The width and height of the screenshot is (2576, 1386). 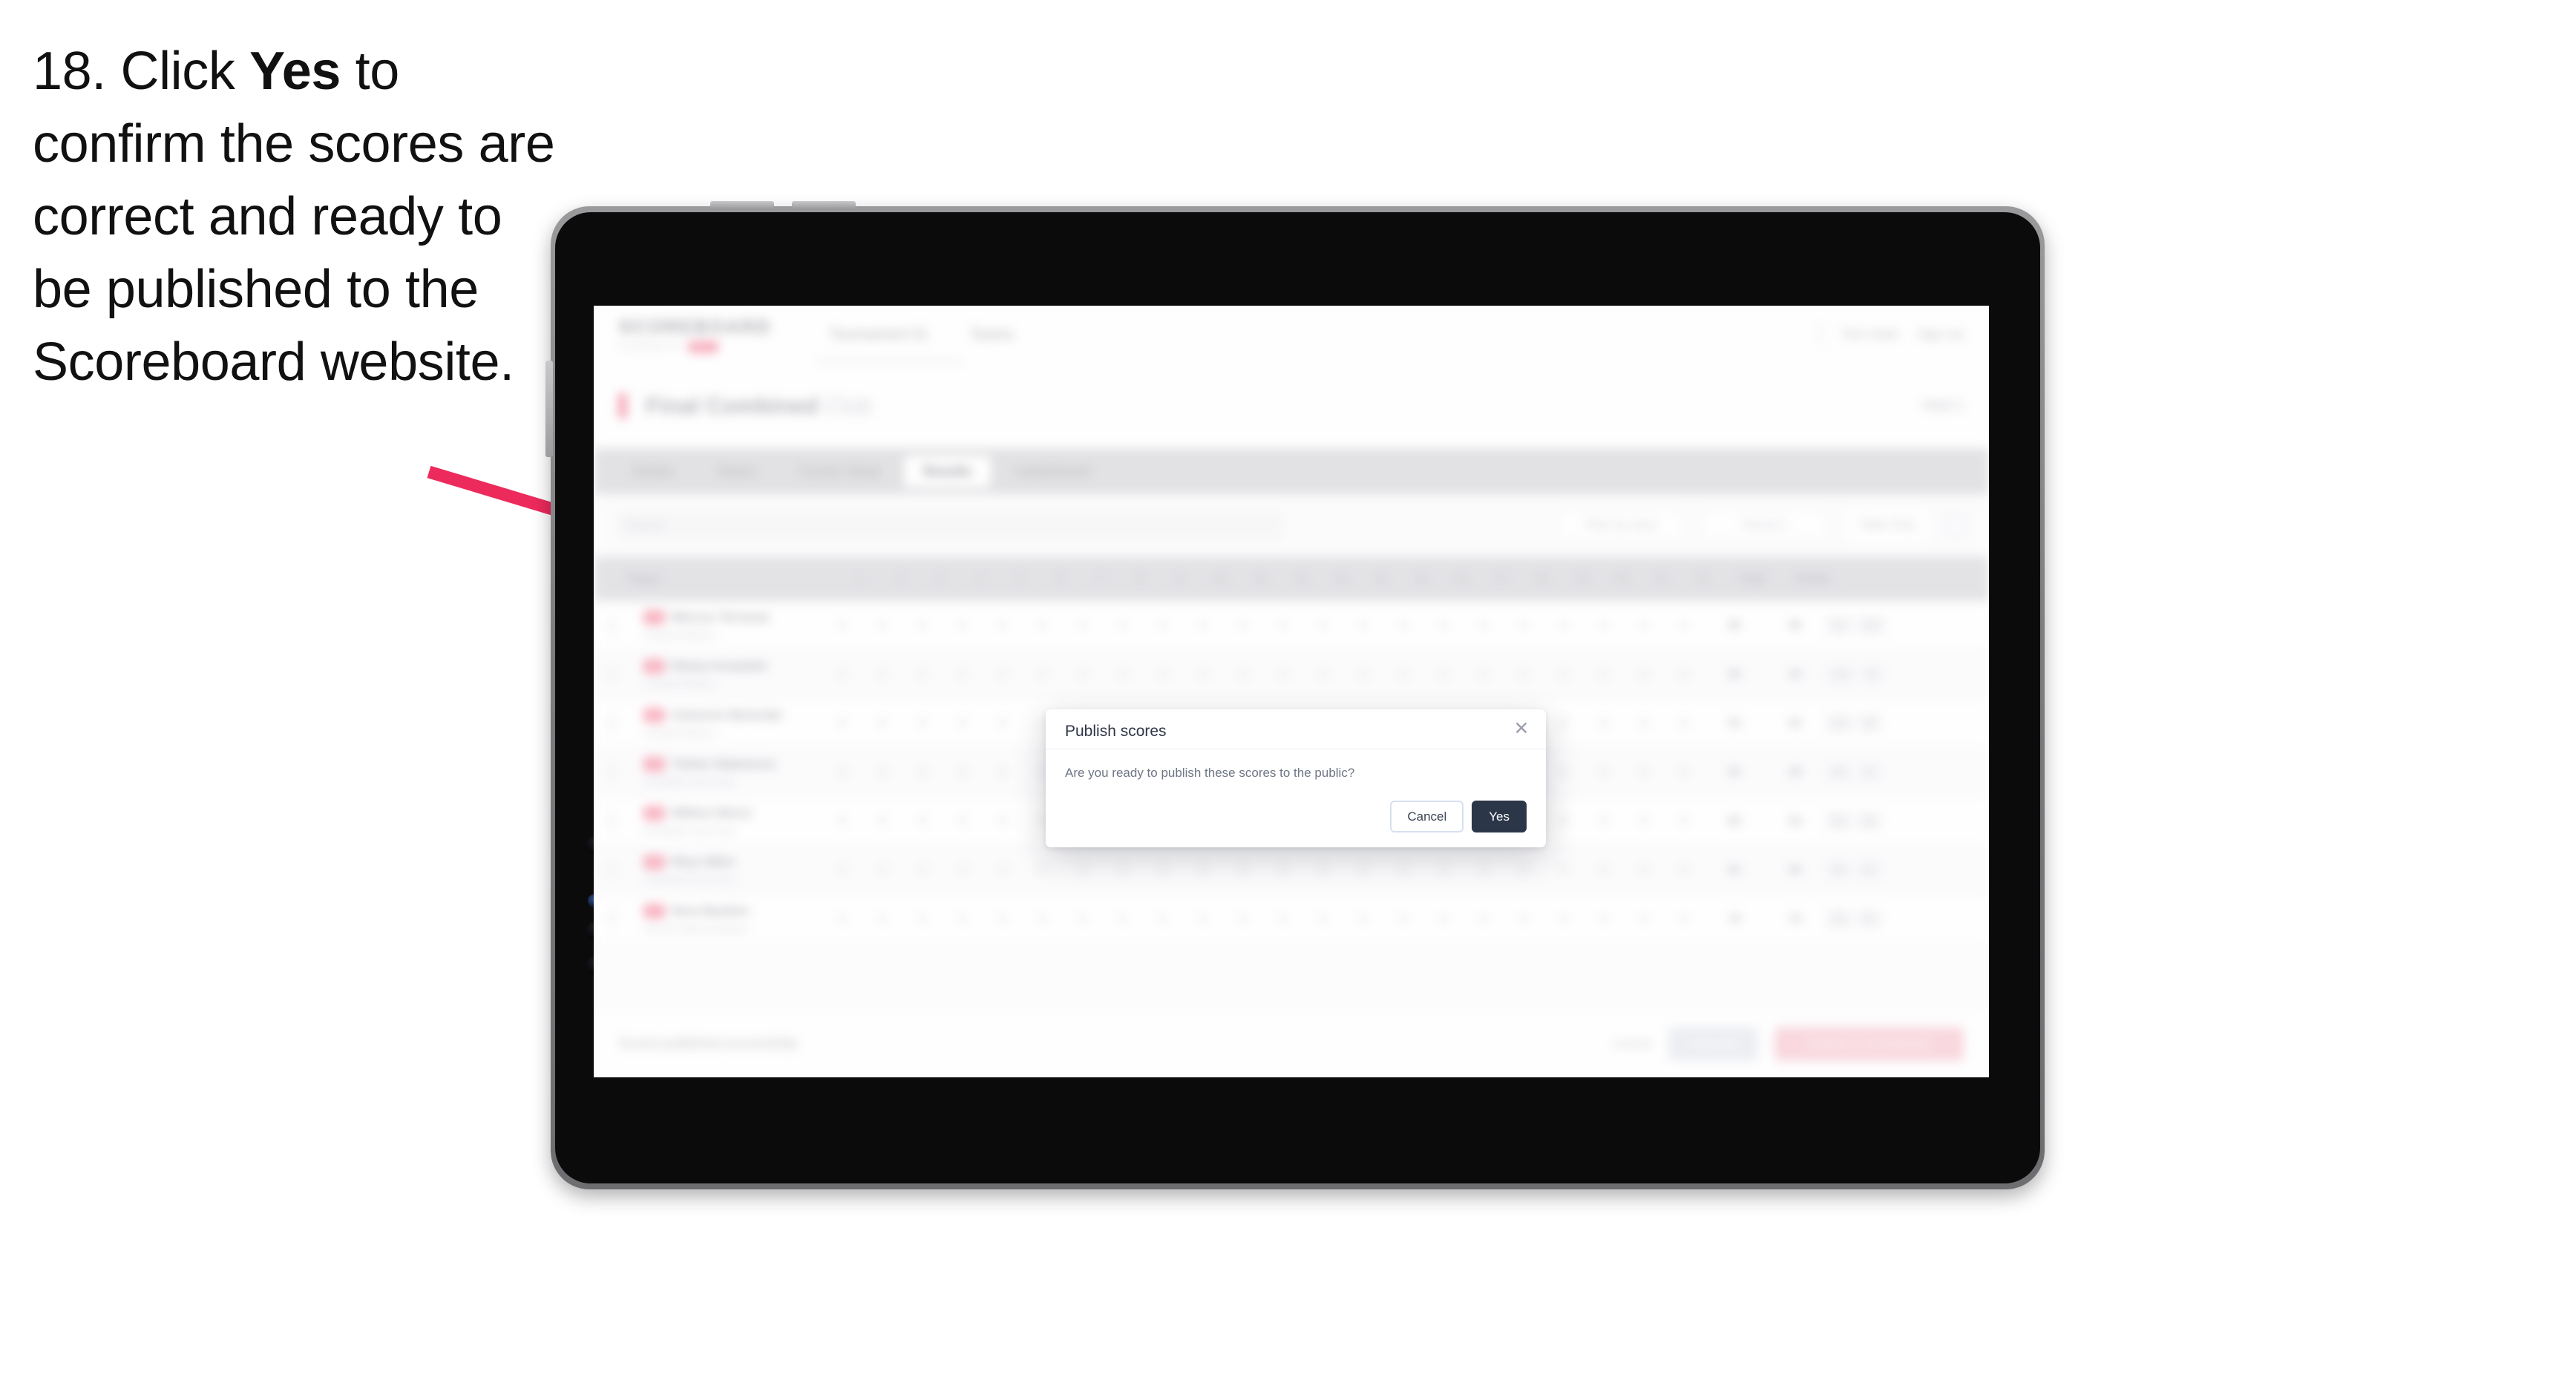 I want to click on volume-up-button, so click(x=742, y=205).